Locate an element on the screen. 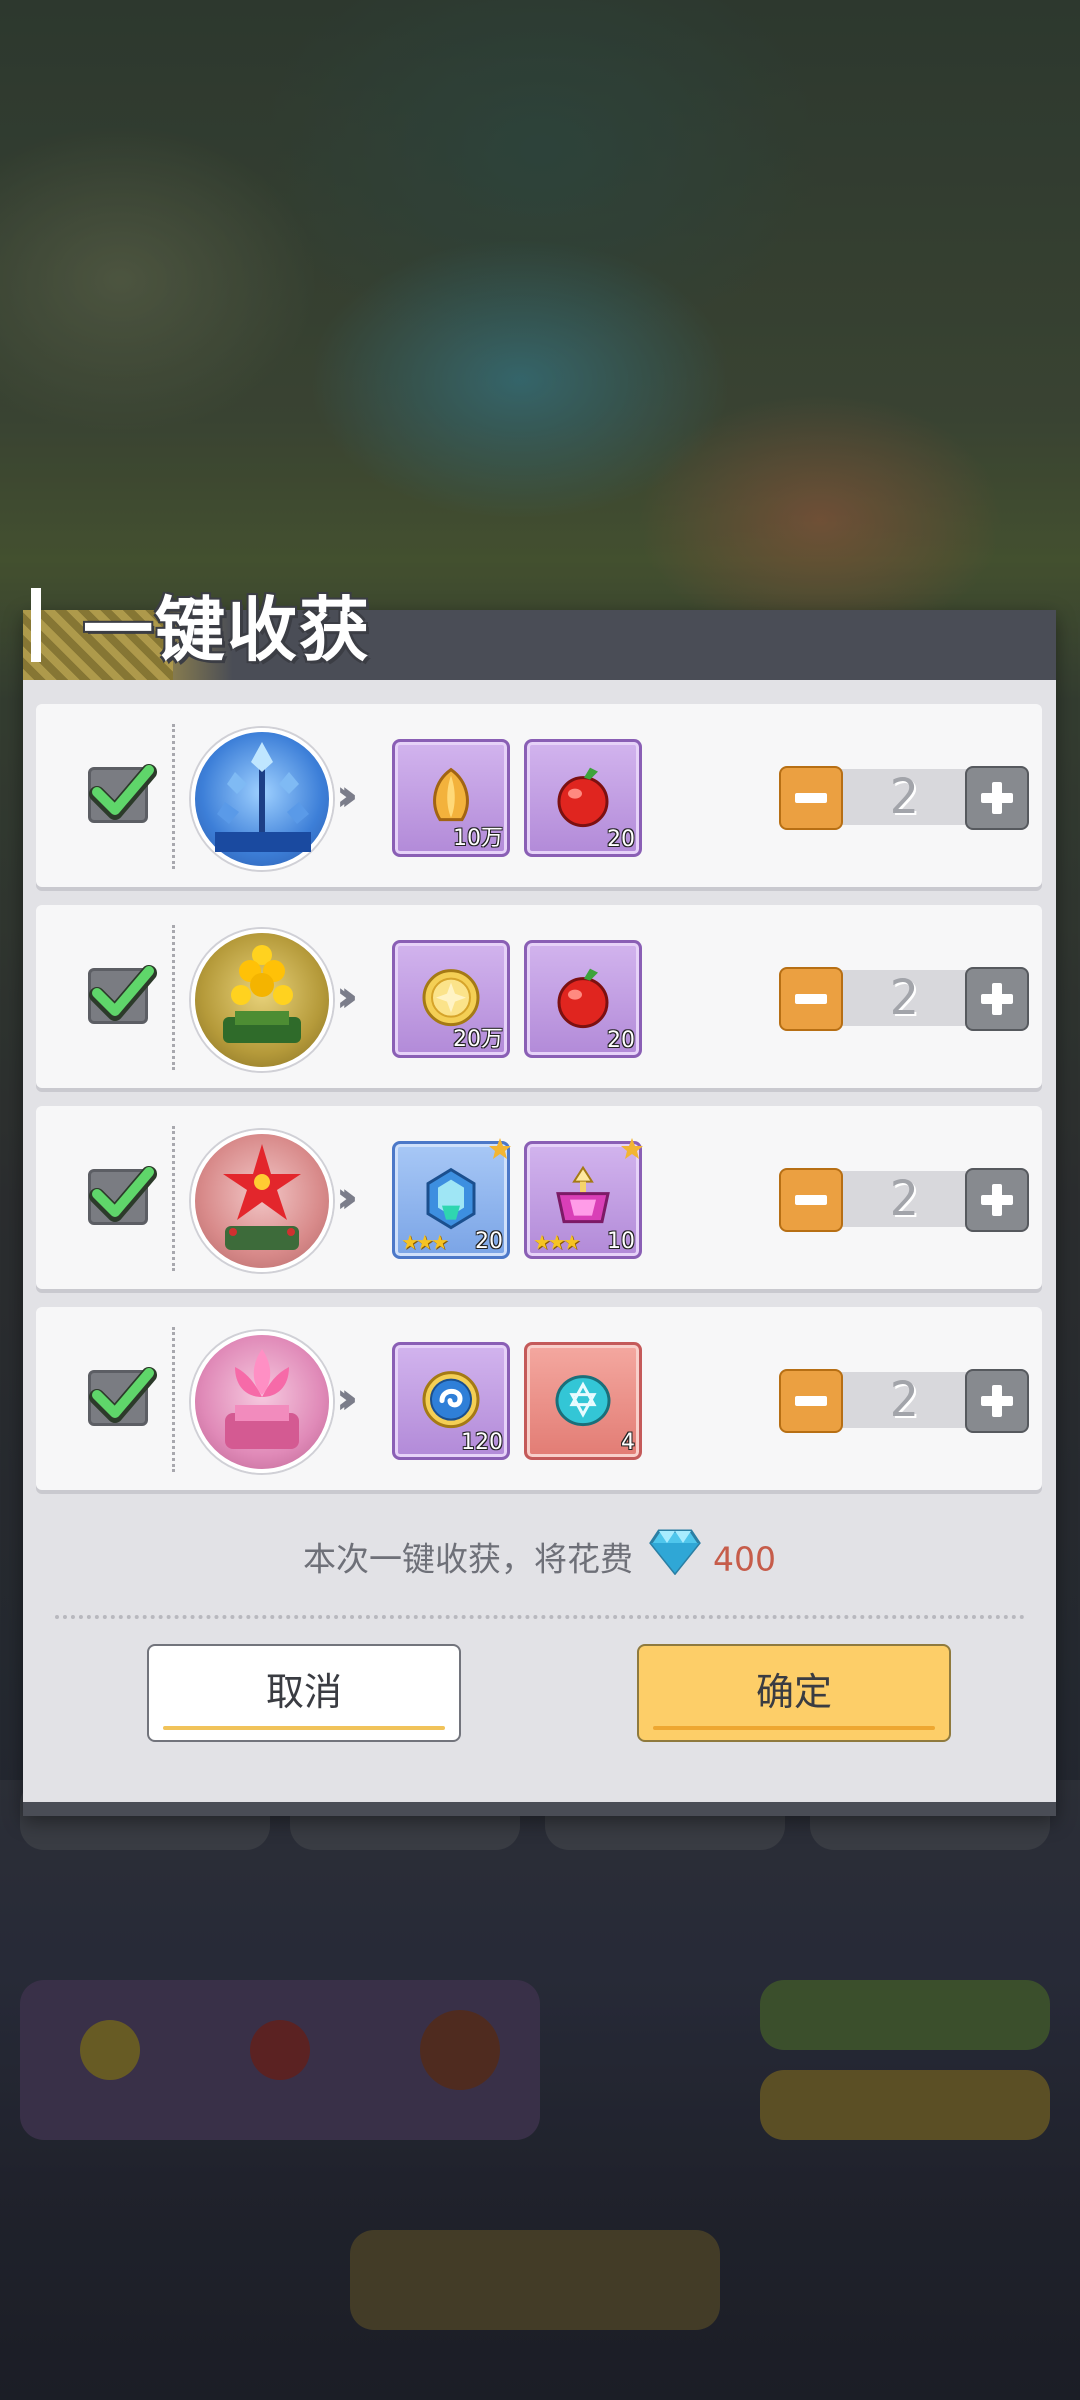 This screenshot has width=1080, height=2400. cyan-star-stone-icon is located at coordinates (583, 1401).